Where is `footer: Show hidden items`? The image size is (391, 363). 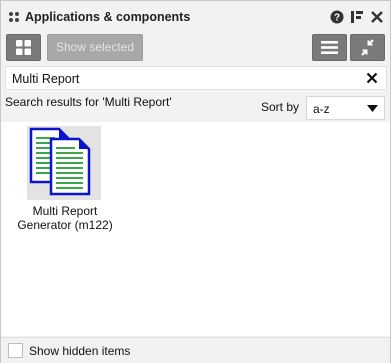 footer: Show hidden items is located at coordinates (195, 350).